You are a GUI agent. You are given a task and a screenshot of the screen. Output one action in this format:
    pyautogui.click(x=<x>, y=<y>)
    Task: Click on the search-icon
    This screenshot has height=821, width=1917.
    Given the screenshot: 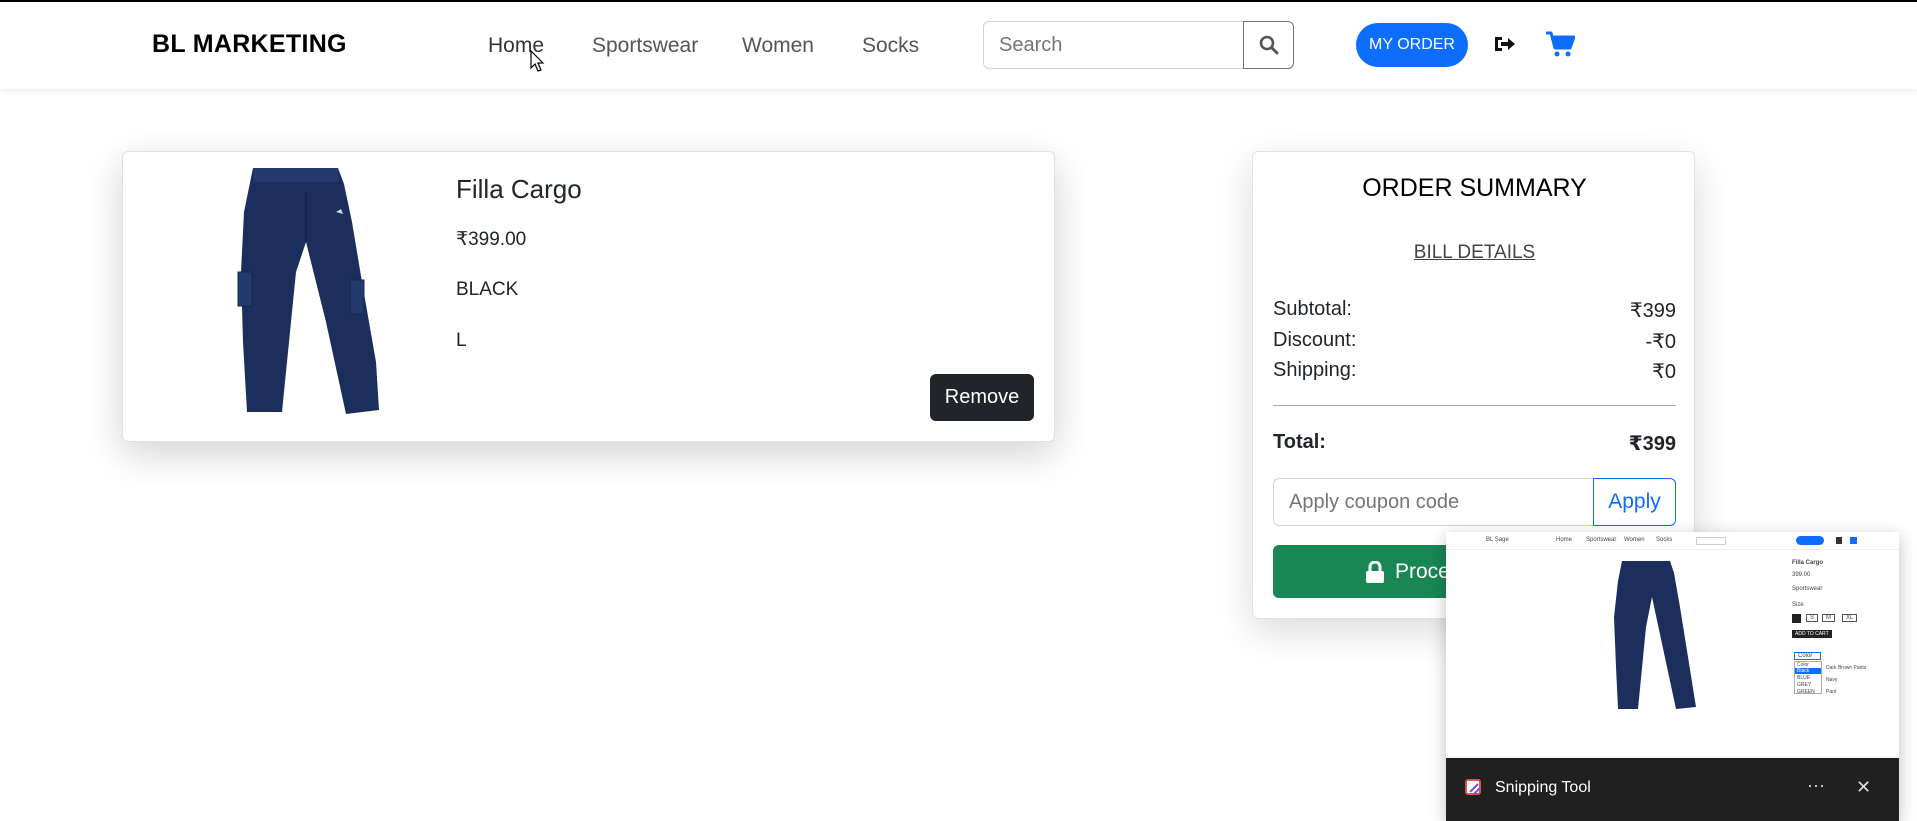 What is the action you would take?
    pyautogui.click(x=1268, y=45)
    